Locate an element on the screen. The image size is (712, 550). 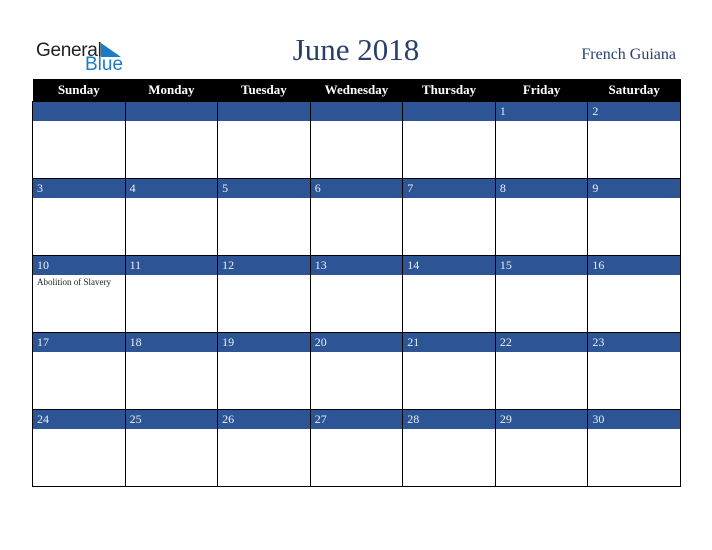
day-number: 25 is located at coordinates (171, 419).